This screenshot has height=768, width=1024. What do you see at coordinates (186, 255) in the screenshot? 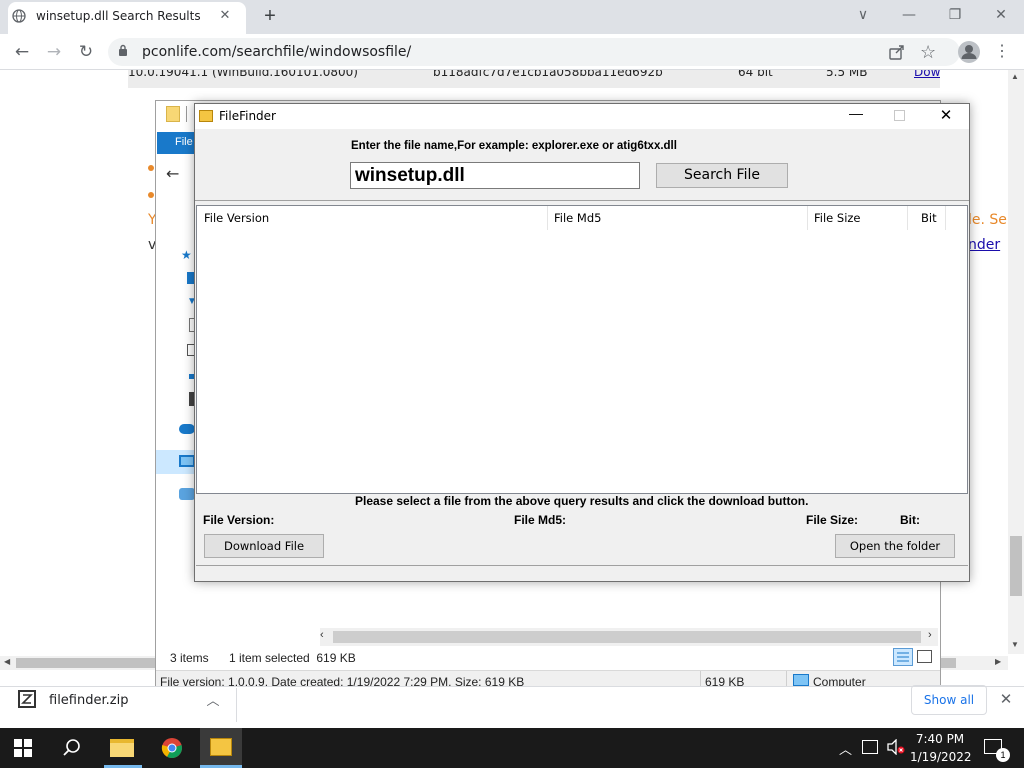
I see `quick-access-star-icon: ★` at bounding box center [186, 255].